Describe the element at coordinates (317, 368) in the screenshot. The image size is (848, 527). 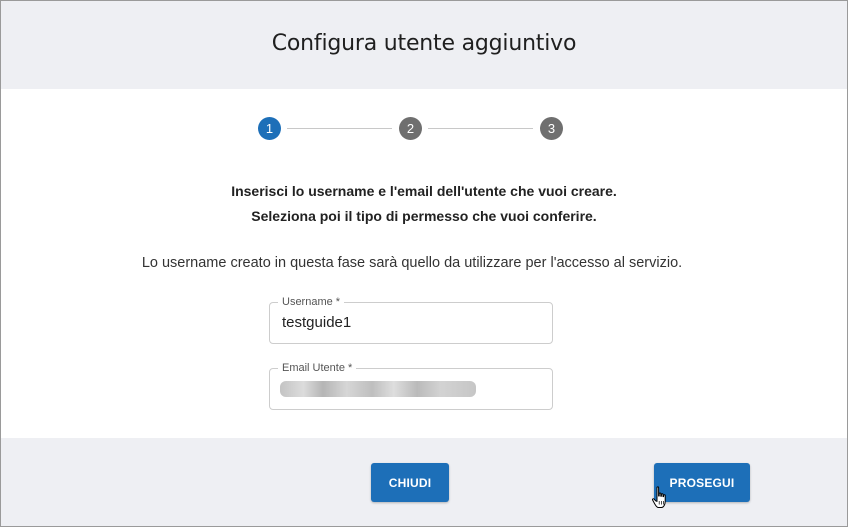
I see `email-label: Email Utente *` at that location.